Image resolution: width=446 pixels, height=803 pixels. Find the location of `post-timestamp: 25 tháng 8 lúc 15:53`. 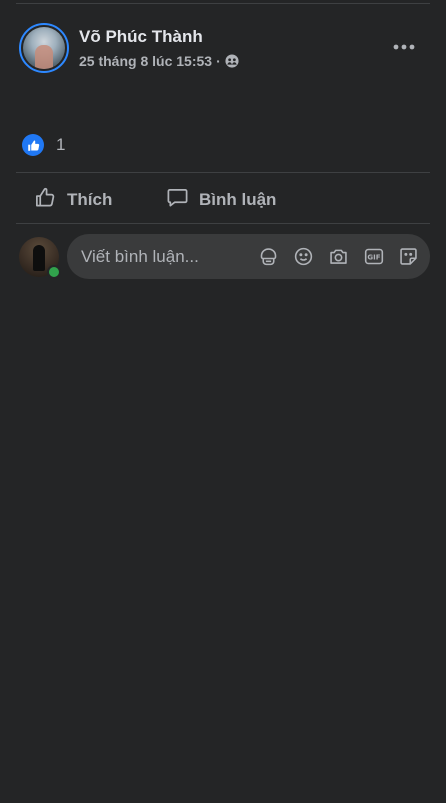

post-timestamp: 25 tháng 8 lúc 15:53 is located at coordinates (145, 61).